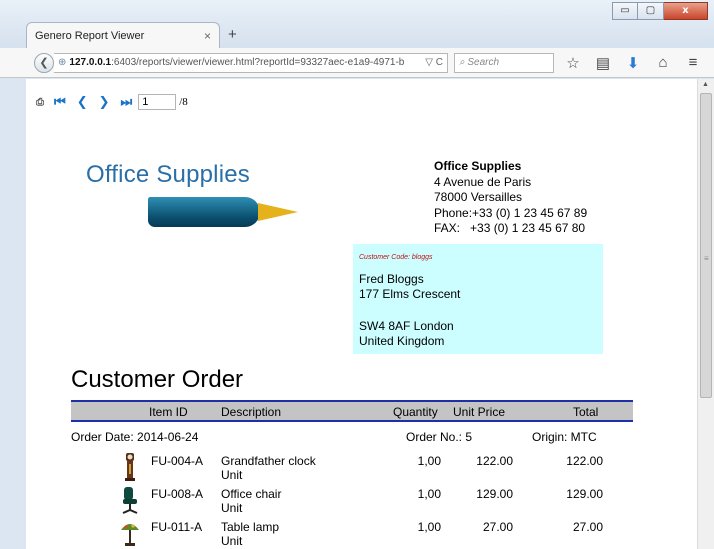  I want to click on page-number-input, so click(157, 102).